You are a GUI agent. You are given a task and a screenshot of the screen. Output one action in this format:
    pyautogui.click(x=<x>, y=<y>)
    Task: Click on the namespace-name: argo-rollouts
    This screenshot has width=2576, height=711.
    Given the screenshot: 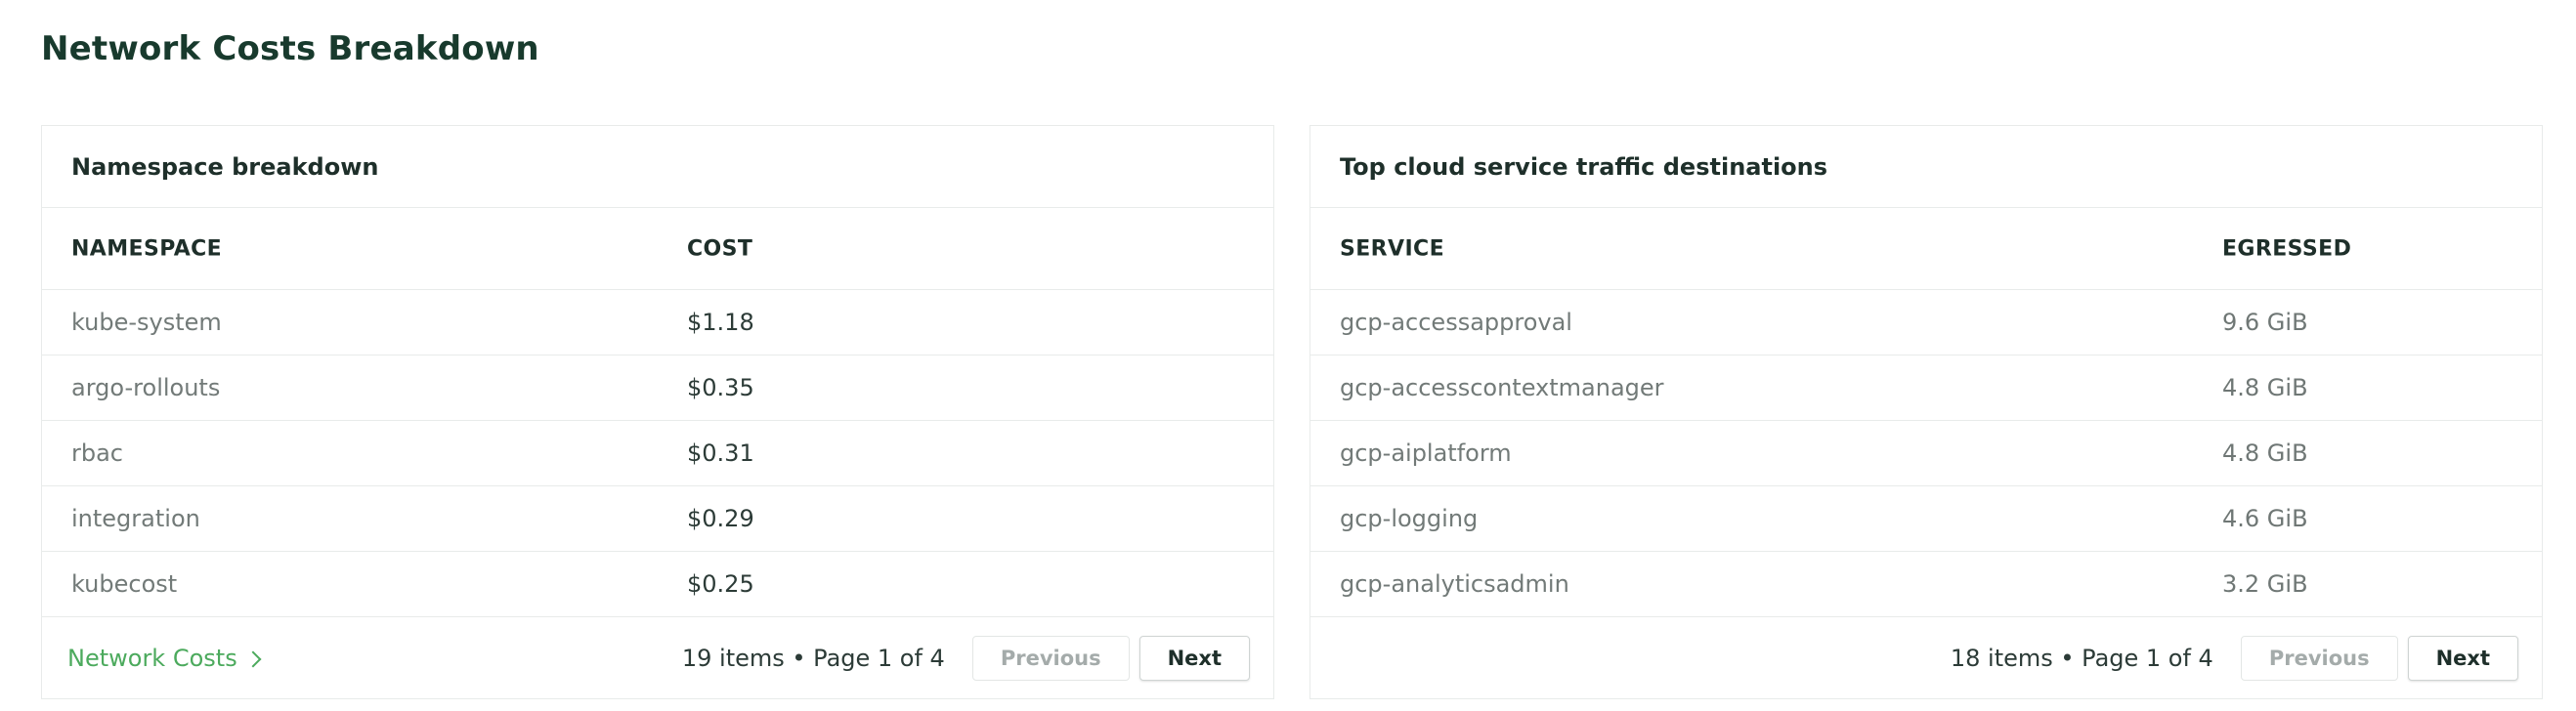 What is the action you would take?
    pyautogui.click(x=146, y=387)
    